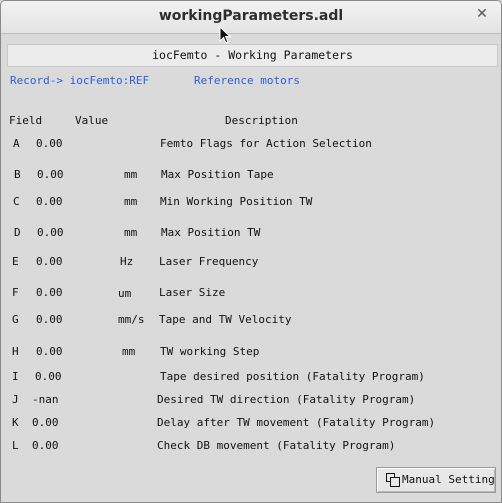 The width and height of the screenshot is (502, 503). What do you see at coordinates (482, 14) in the screenshot?
I see `close-icon: ✕` at bounding box center [482, 14].